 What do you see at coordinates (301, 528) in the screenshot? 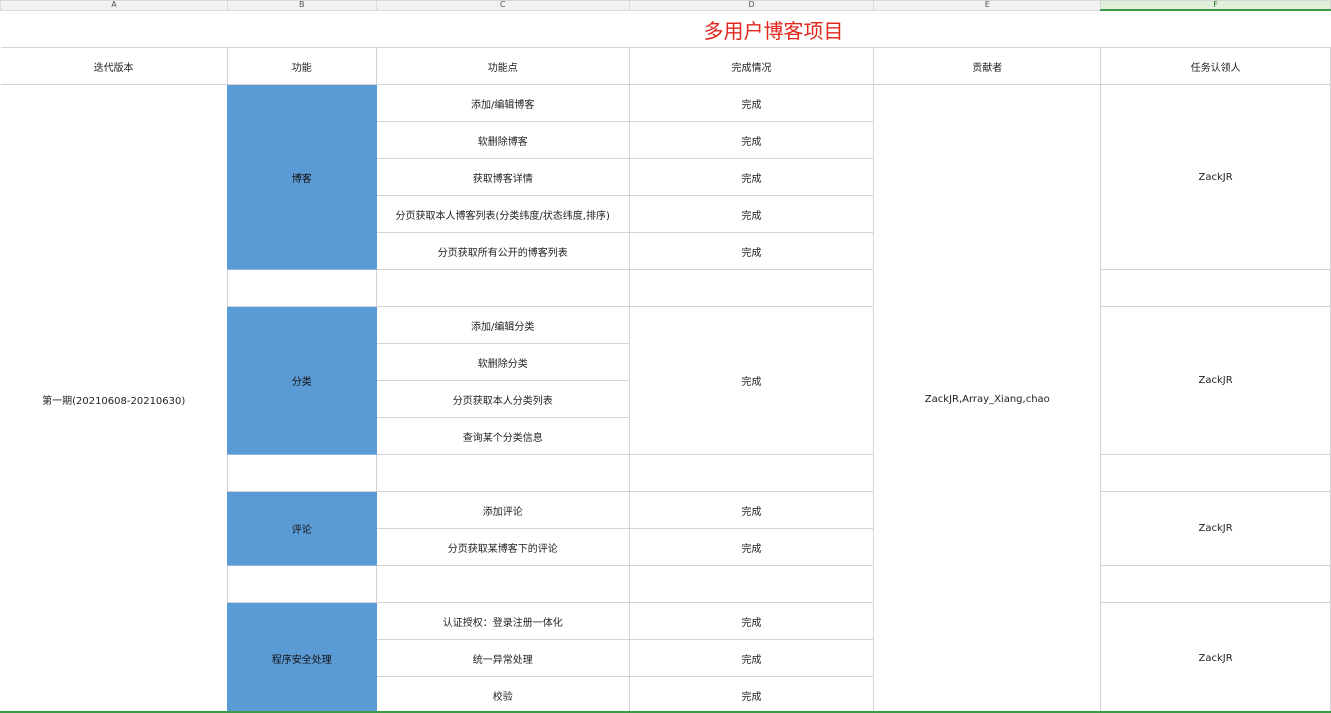
I see `feature-cell: 评论` at bounding box center [301, 528].